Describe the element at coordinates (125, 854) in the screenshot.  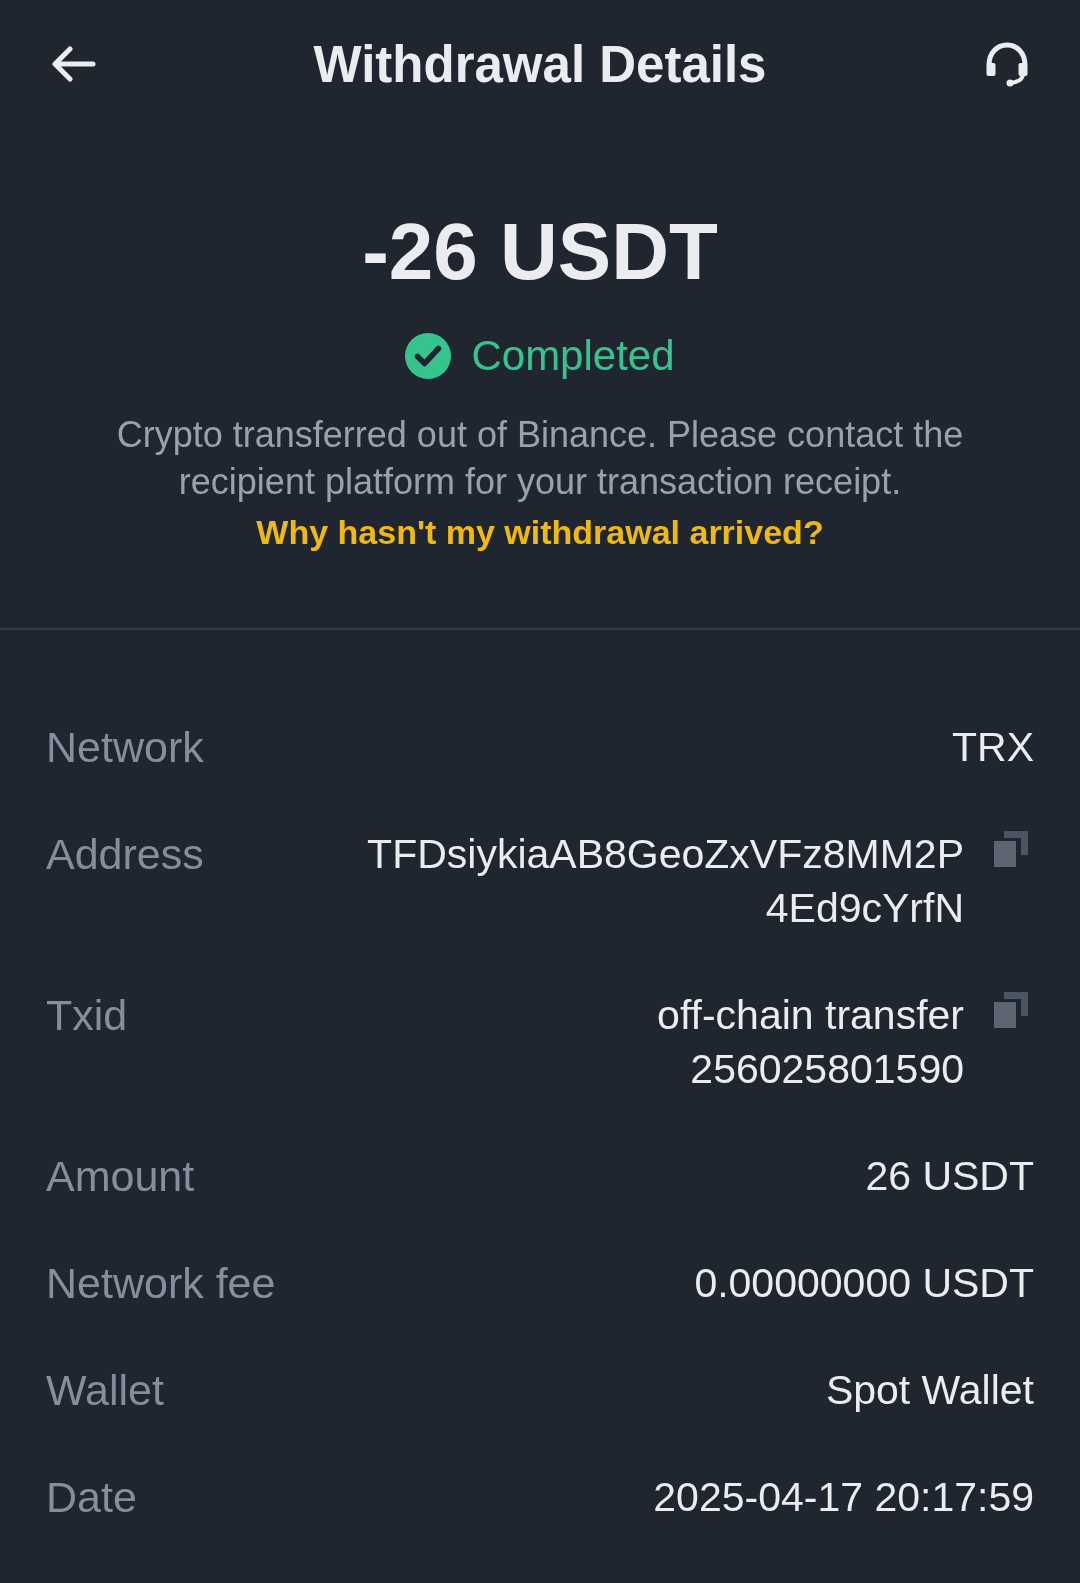
I see `detail-label: Address` at that location.